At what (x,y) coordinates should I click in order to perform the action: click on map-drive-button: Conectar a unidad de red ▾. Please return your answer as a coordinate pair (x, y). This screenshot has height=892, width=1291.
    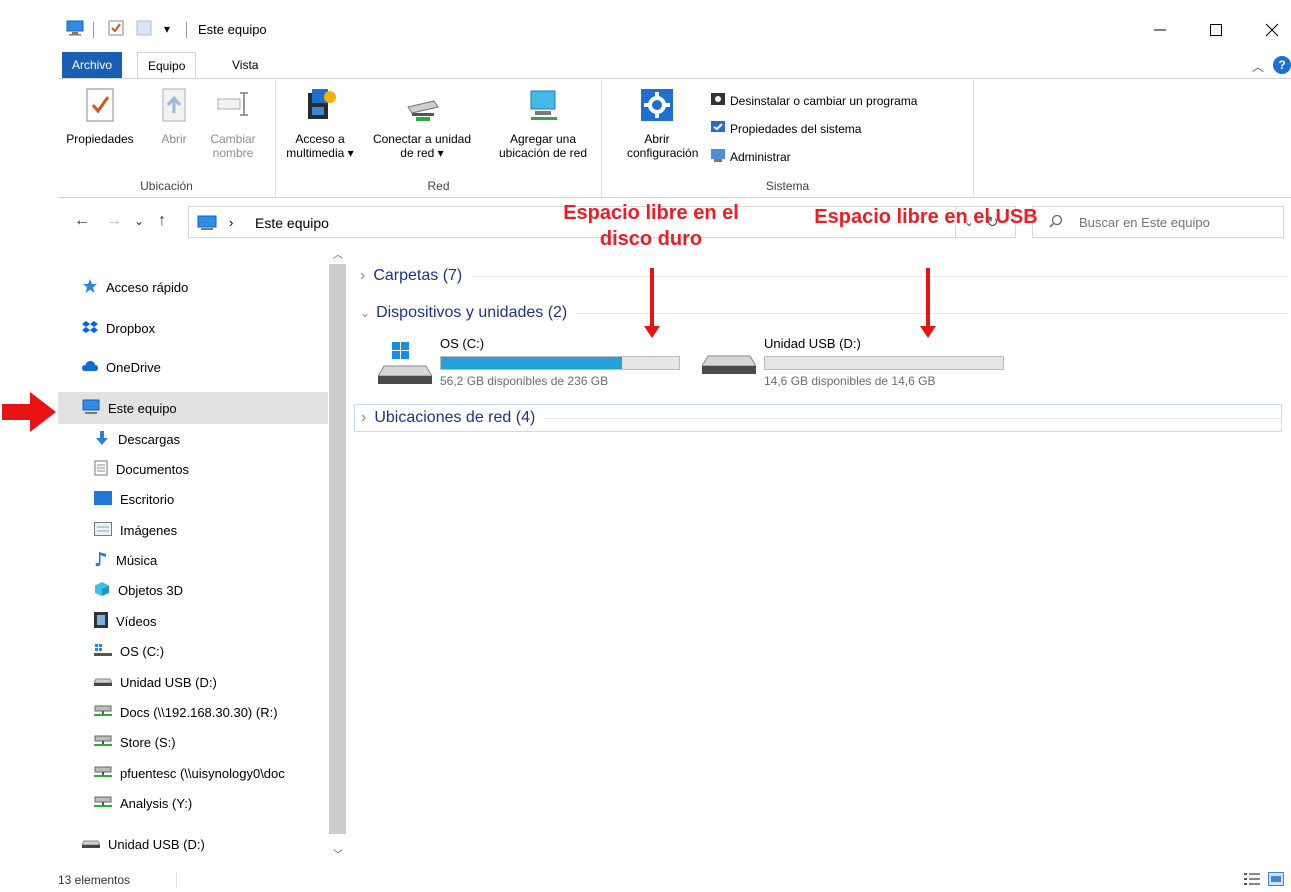
    Looking at the image, I should click on (422, 123).